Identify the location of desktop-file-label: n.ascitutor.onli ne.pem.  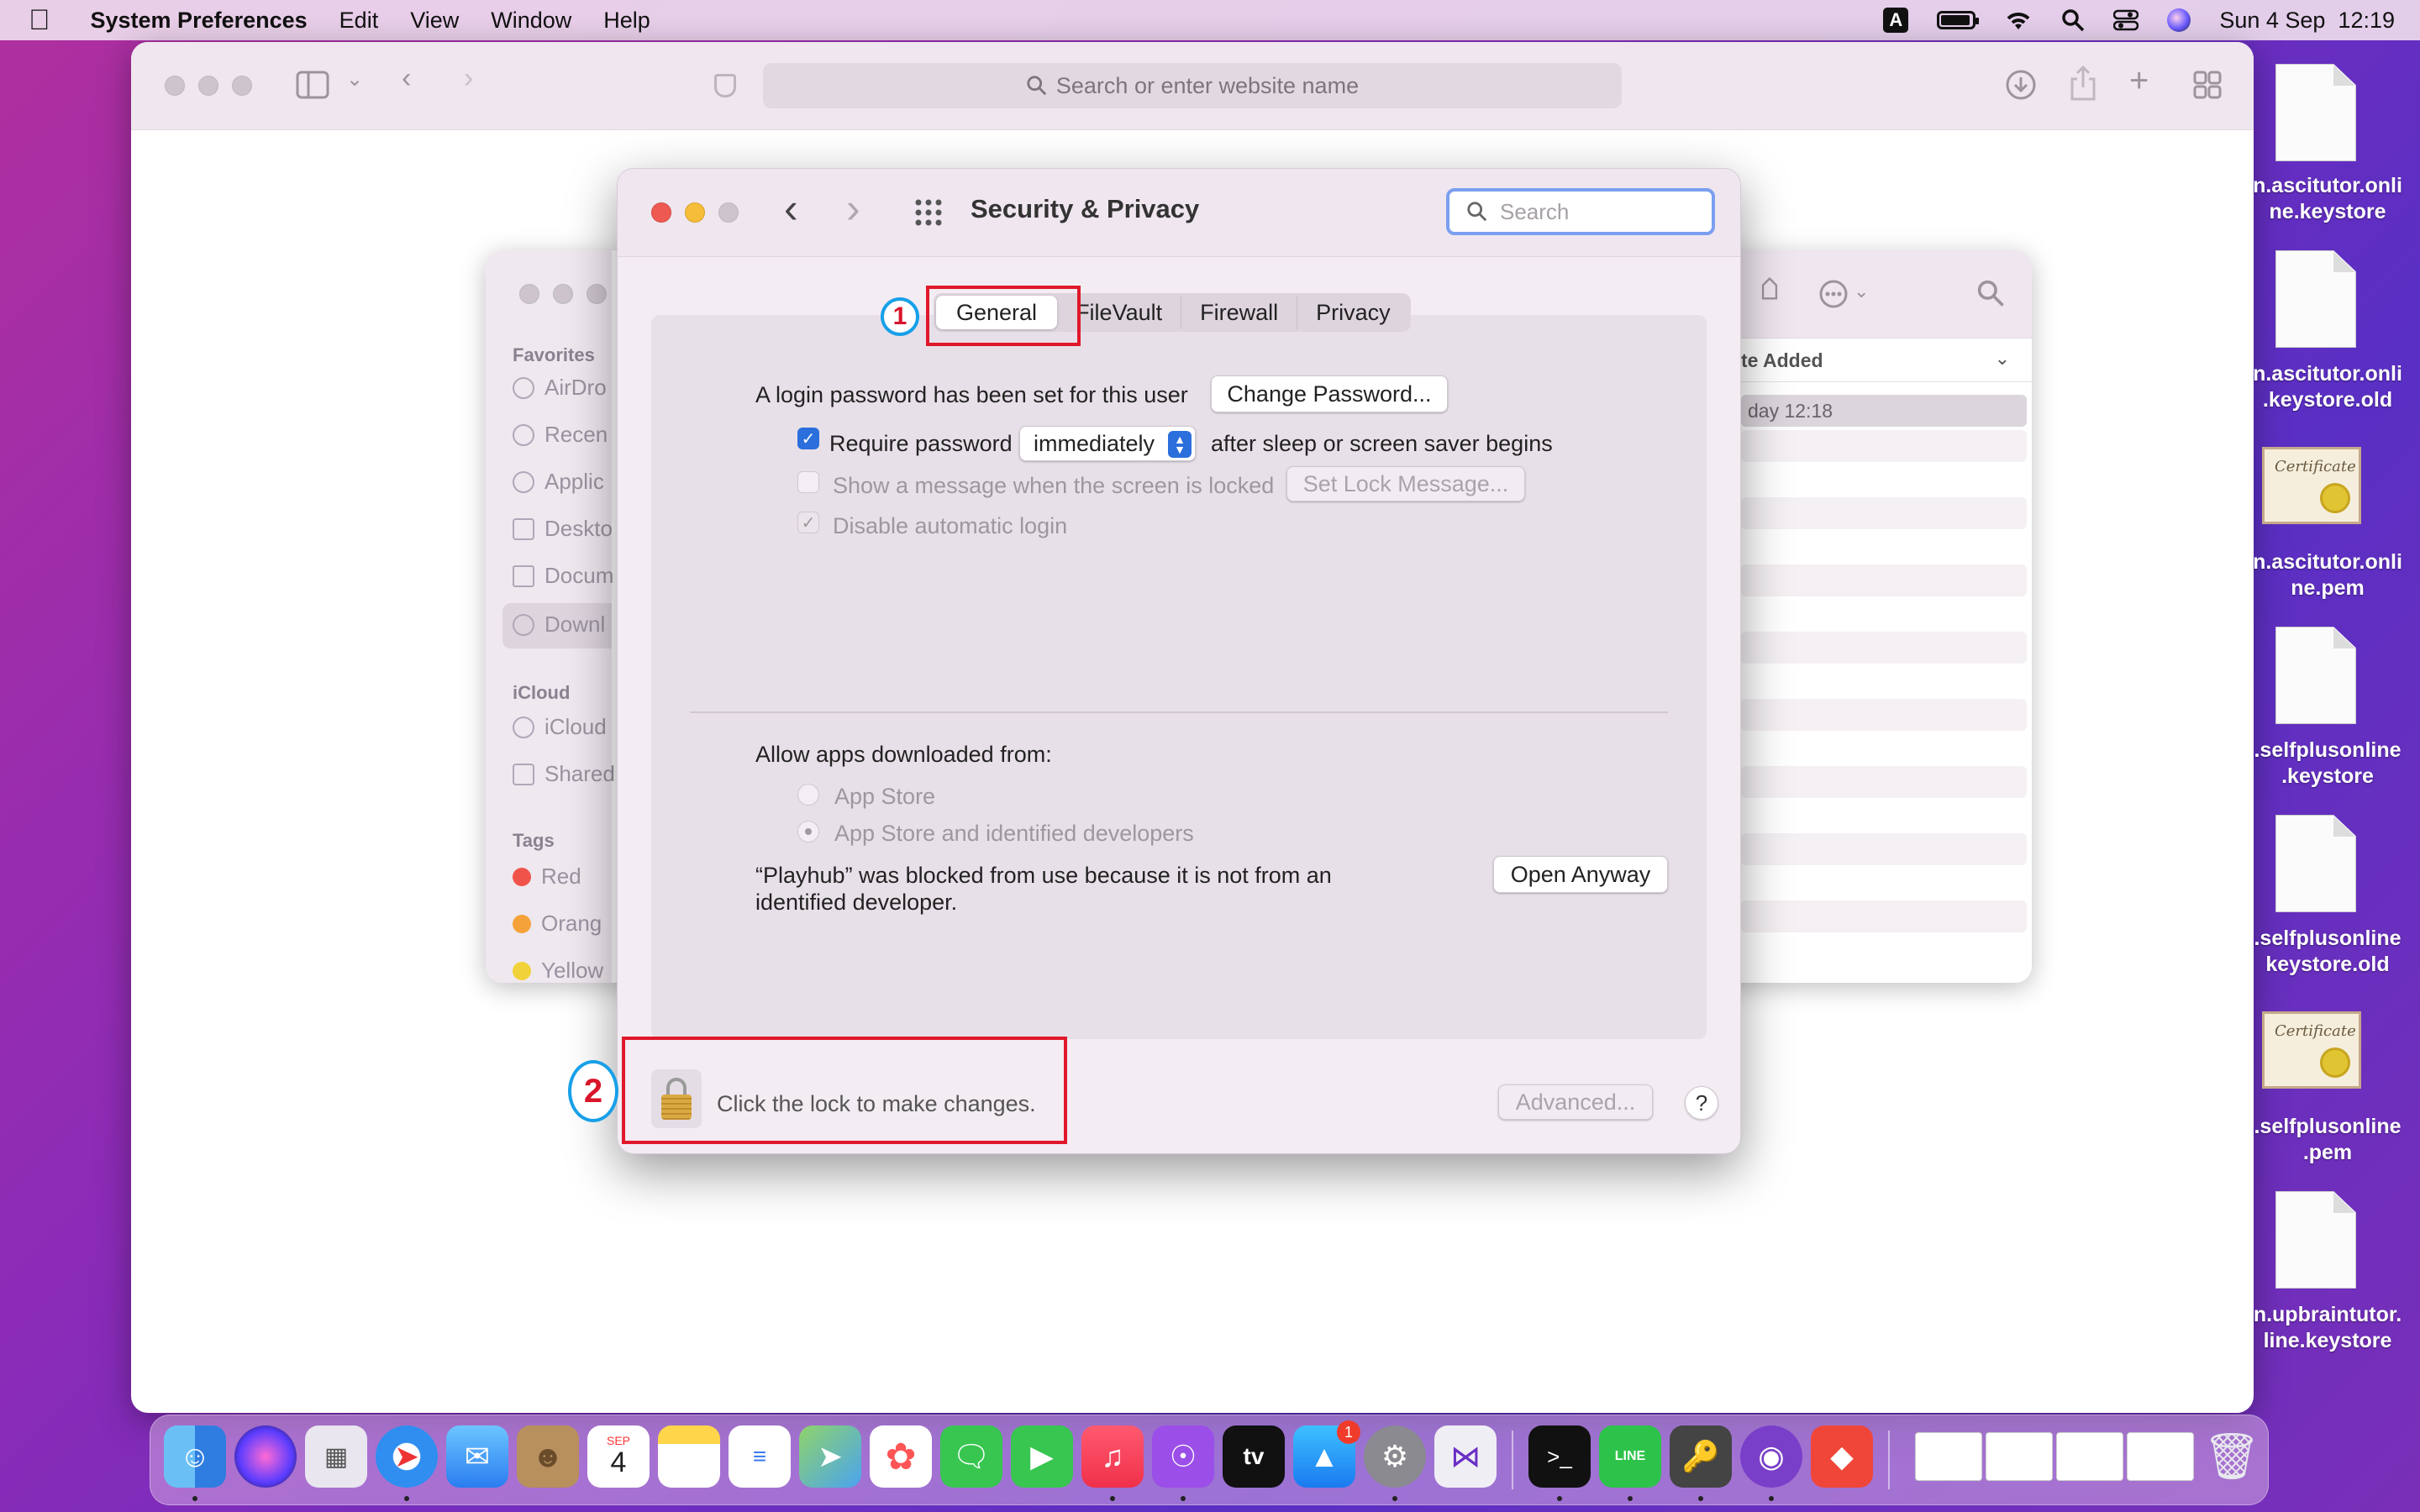
(2328, 575).